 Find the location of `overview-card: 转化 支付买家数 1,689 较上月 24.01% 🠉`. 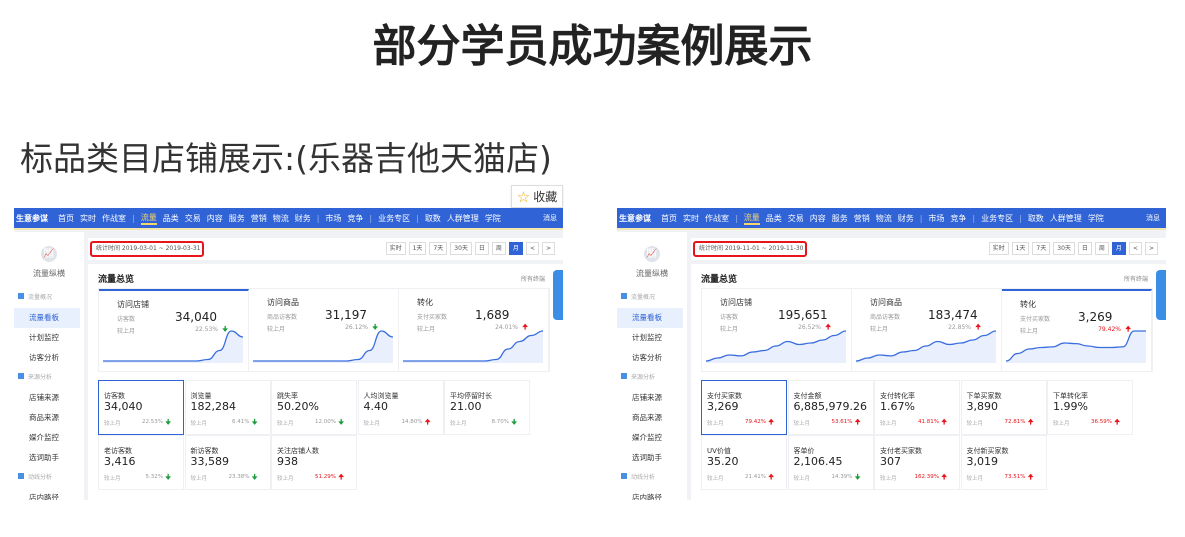

overview-card: 转化 支付买家数 1,689 较上月 24.01% 🠉 is located at coordinates (474, 330).